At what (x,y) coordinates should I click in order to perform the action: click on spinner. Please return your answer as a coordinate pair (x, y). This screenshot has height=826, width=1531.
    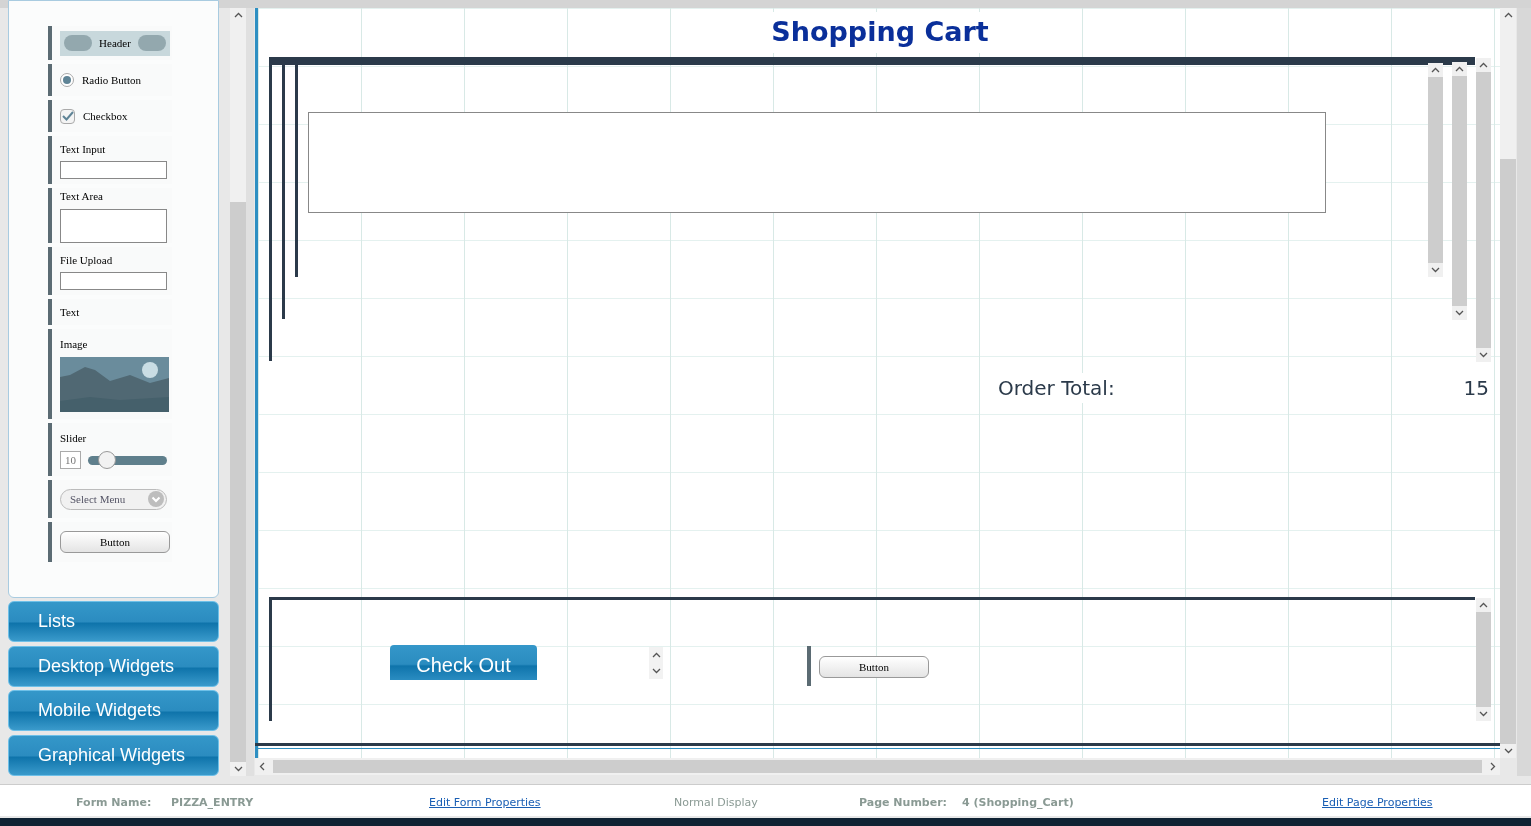
    Looking at the image, I should click on (656, 663).